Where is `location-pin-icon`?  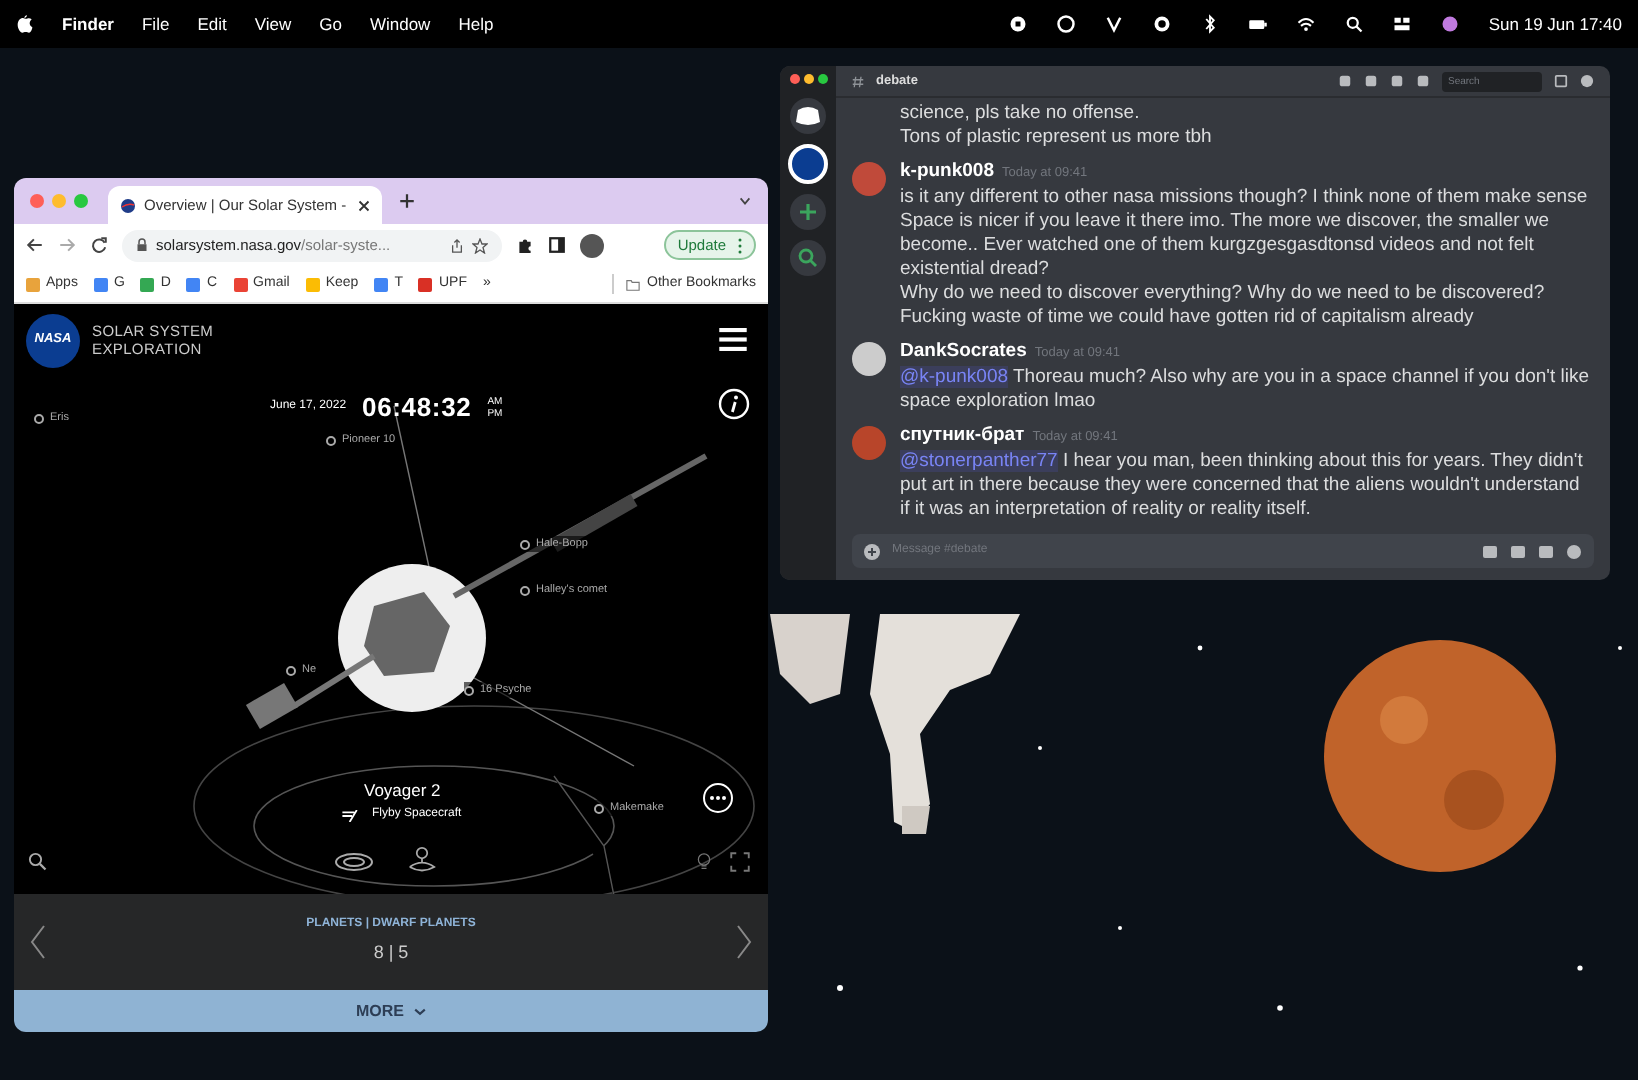 location-pin-icon is located at coordinates (422, 860).